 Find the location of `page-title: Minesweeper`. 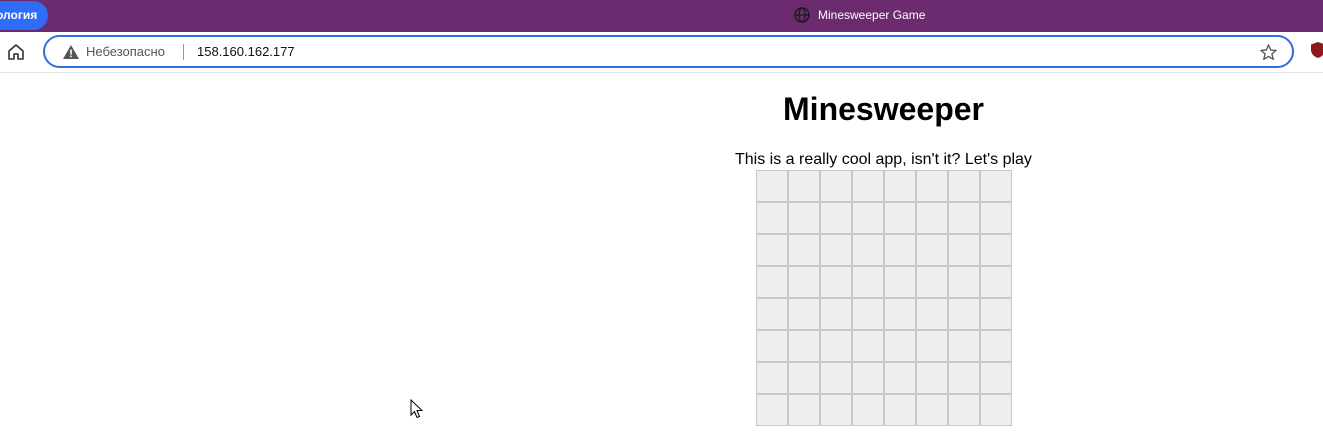

page-title: Minesweeper is located at coordinates (883, 109).